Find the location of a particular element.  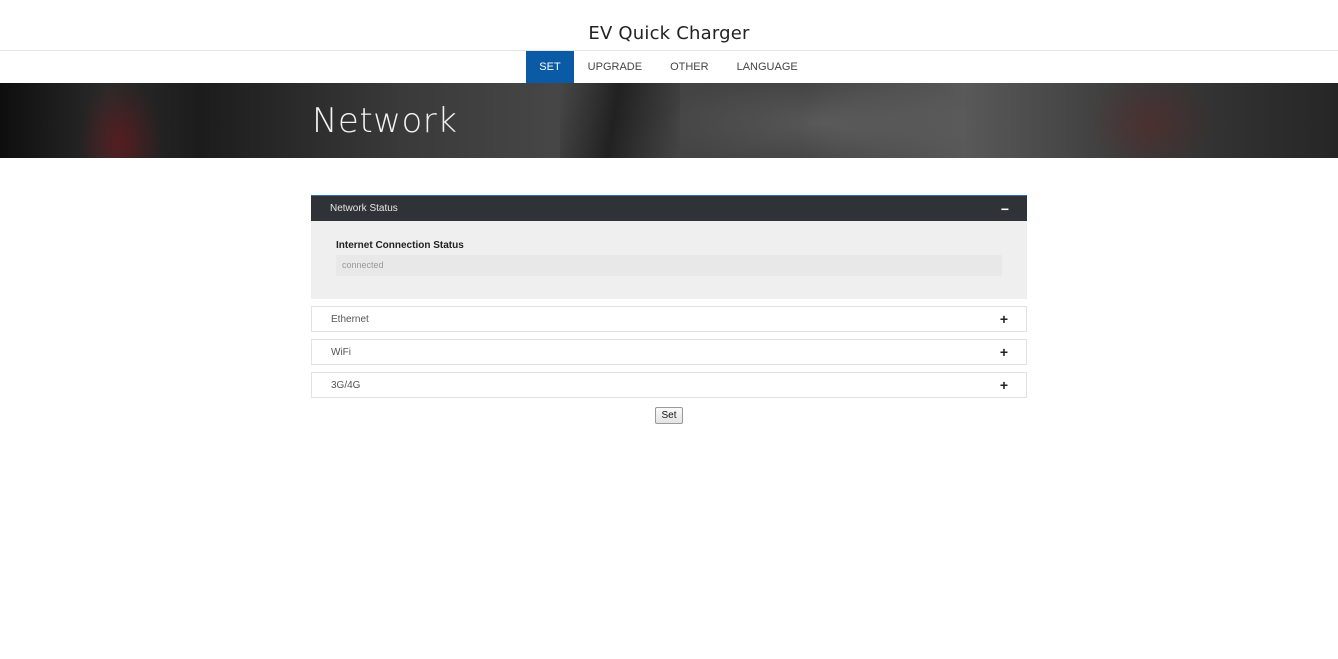

panel-title-ethernet: Ethernet is located at coordinates (350, 319).